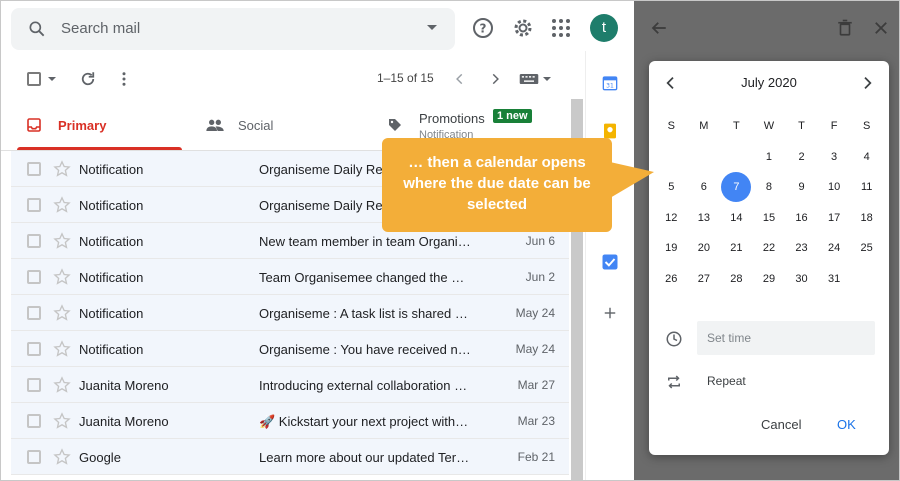 This screenshot has width=900, height=481. I want to click on calendar-day: 2, so click(801, 157).